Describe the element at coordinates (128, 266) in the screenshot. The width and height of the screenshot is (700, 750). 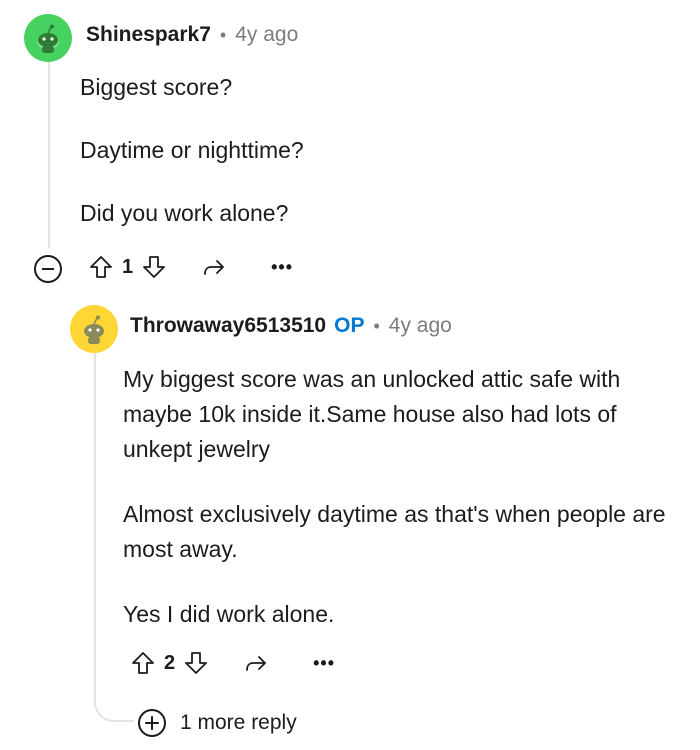
I see `vote-count: 1` at that location.